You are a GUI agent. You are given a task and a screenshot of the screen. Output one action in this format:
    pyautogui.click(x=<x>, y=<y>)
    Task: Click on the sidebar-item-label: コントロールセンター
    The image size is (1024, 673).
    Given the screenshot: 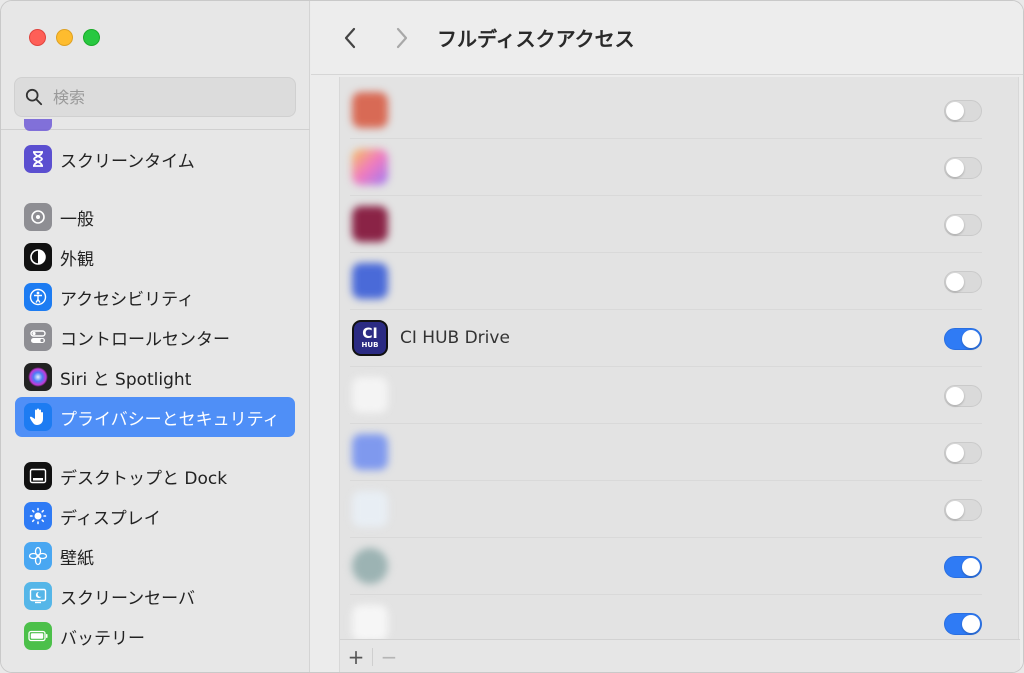 What is the action you would take?
    pyautogui.click(x=145, y=339)
    